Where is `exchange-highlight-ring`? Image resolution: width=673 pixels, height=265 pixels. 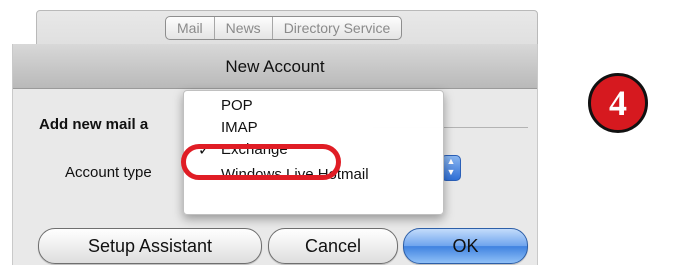
exchange-highlight-ring is located at coordinates (261, 162).